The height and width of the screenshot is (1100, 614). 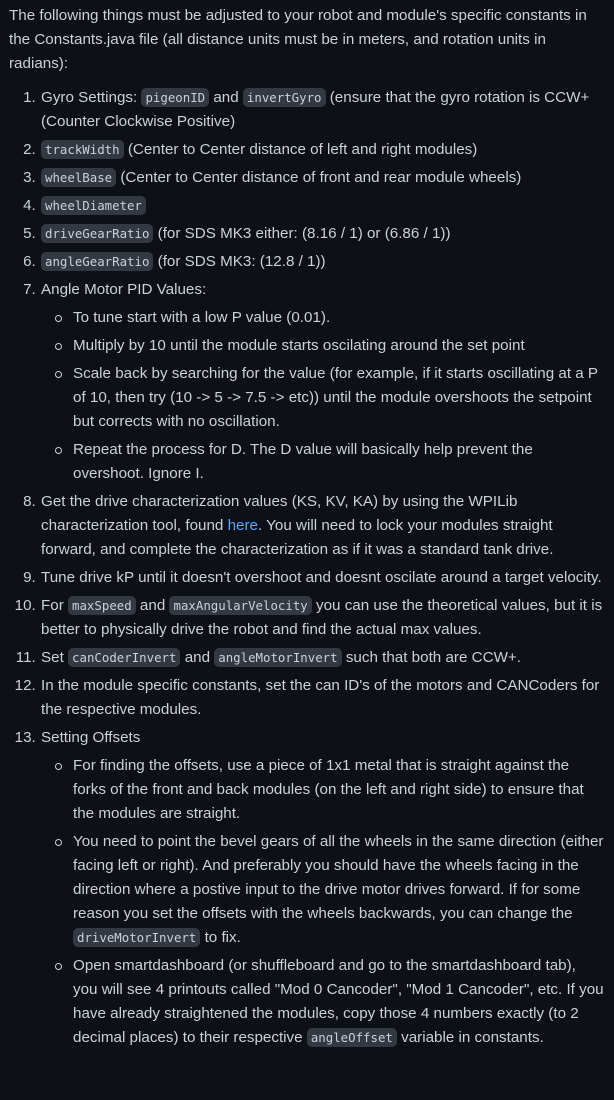 What do you see at coordinates (93, 205) in the screenshot?
I see `code-wheel-diameter: wheelDiameter` at bounding box center [93, 205].